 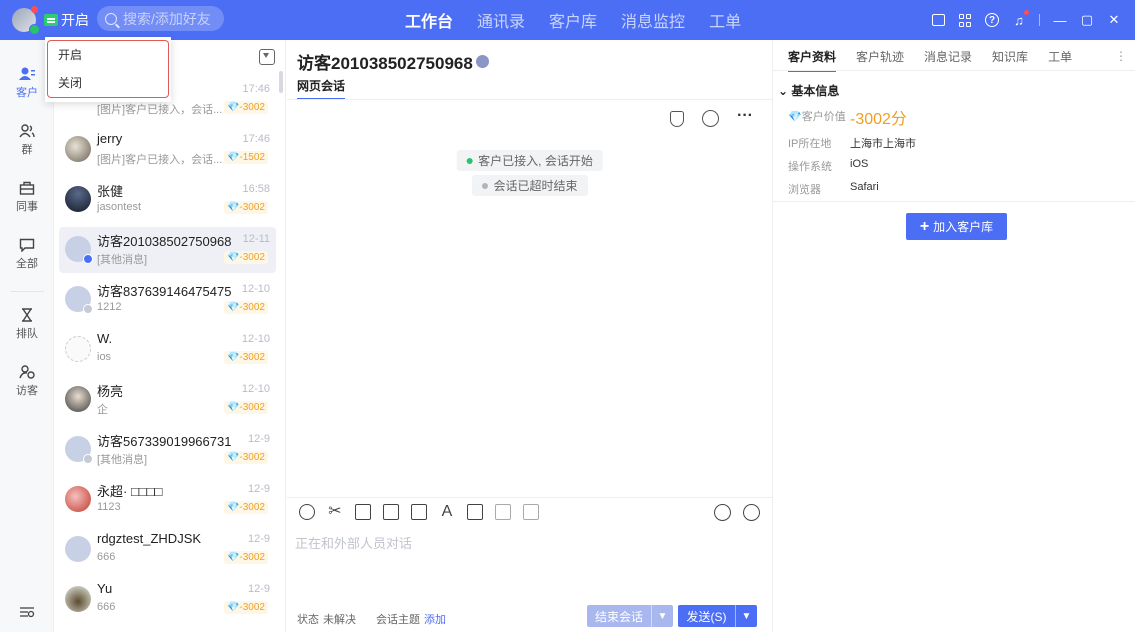 What do you see at coordinates (27, 334) in the screenshot?
I see `rail-label: 排队` at bounding box center [27, 334].